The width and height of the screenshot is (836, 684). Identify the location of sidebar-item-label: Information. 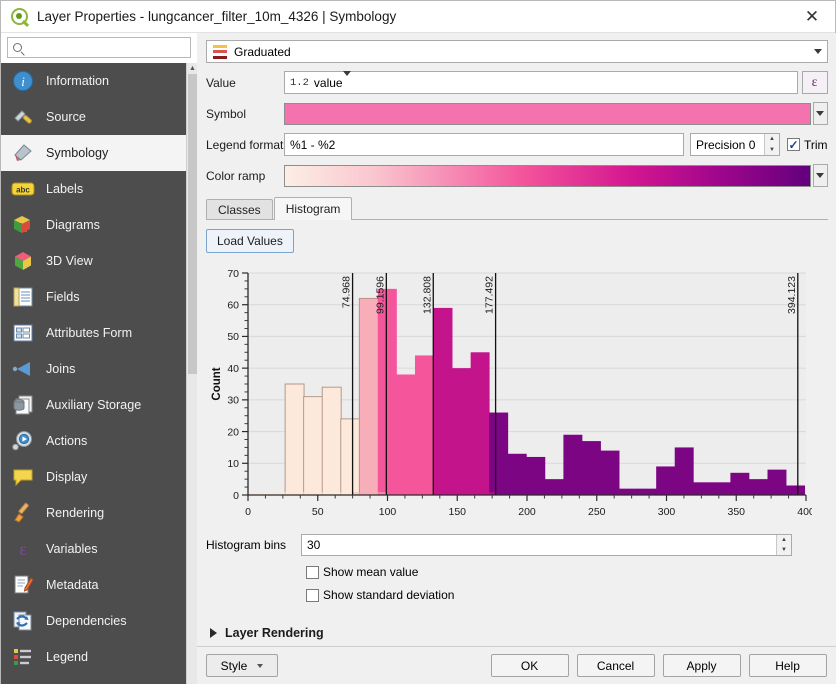
(77, 81).